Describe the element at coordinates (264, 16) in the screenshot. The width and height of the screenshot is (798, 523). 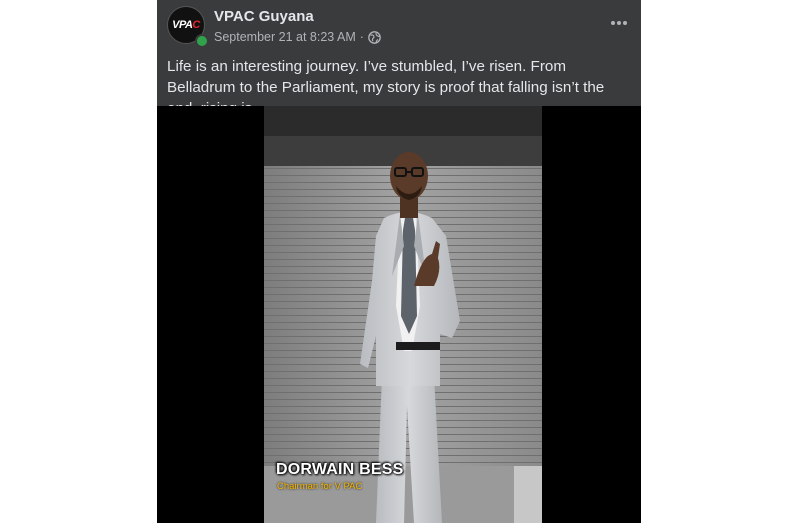
I see `page-name-link: VPAC Guyana` at that location.